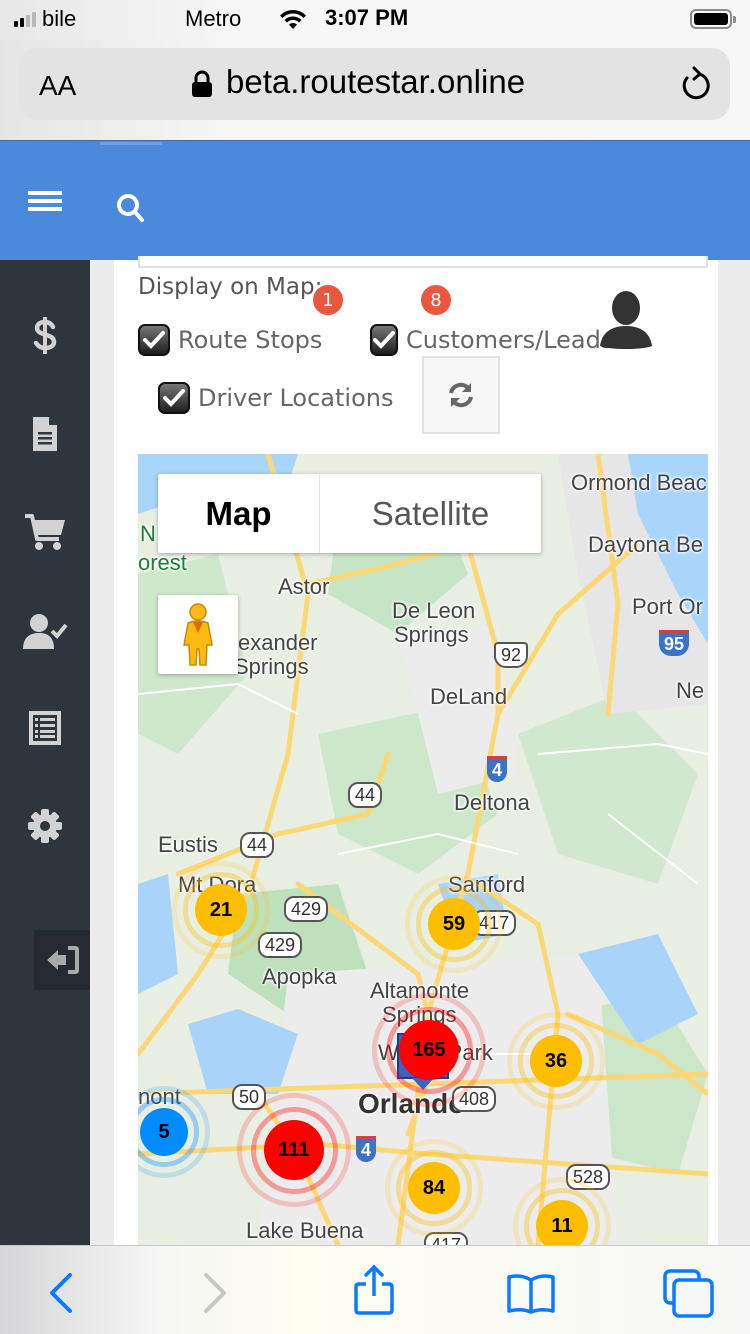 The height and width of the screenshot is (1334, 750). What do you see at coordinates (239, 513) in the screenshot?
I see `map-type-map-button: Map` at bounding box center [239, 513].